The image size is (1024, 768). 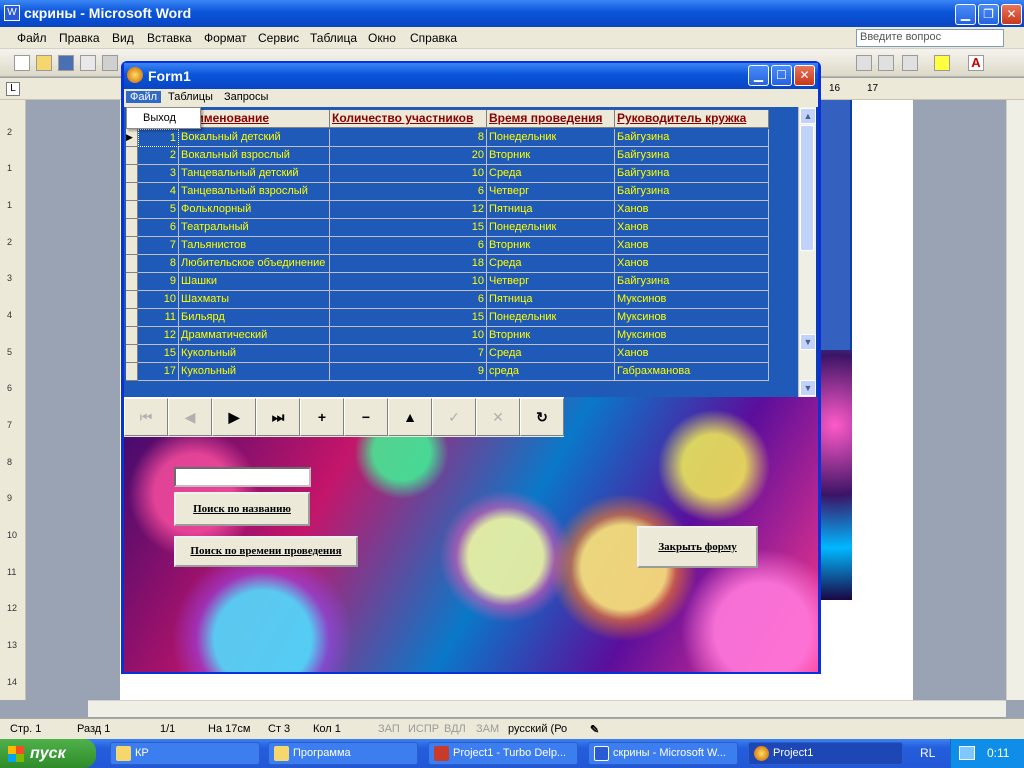 I want to click on scroll-up-icon: ▲, so click(x=808, y=116).